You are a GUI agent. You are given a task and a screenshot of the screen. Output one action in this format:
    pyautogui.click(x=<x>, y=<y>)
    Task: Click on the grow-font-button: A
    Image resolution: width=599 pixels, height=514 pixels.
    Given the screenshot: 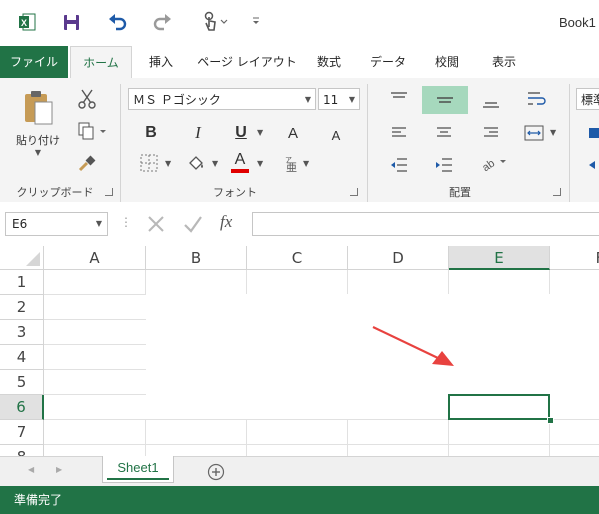 What is the action you would take?
    pyautogui.click(x=293, y=133)
    